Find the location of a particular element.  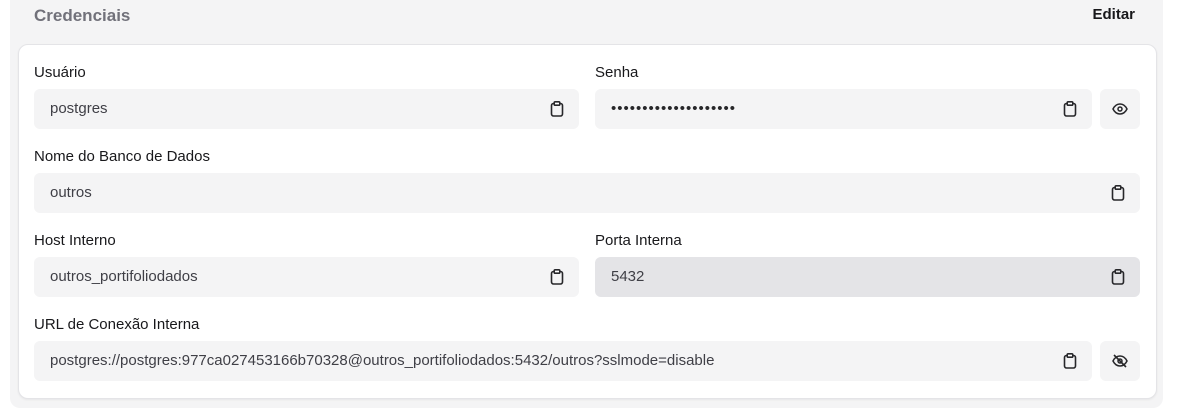

copy-port-button is located at coordinates (1118, 277).